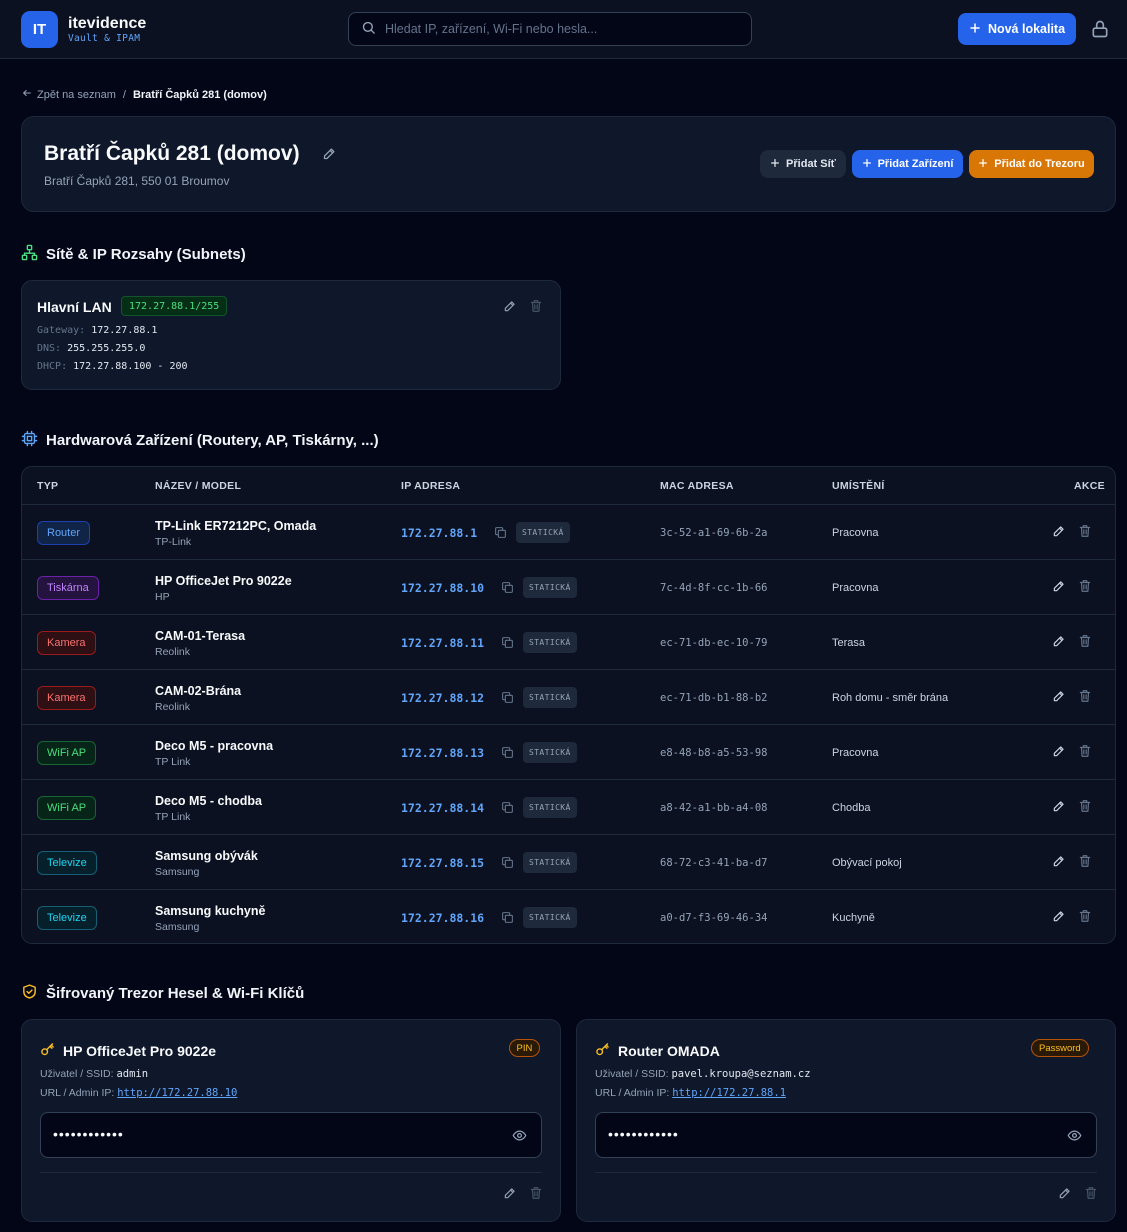 The image size is (1127, 1232). What do you see at coordinates (442, 698) in the screenshot?
I see `device-ip: 172.27.88.12` at bounding box center [442, 698].